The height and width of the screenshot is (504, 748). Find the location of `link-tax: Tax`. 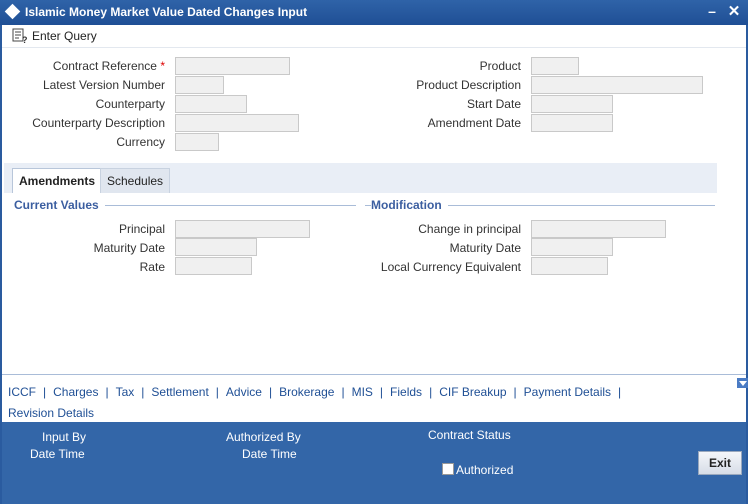

link-tax: Tax is located at coordinates (125, 392).